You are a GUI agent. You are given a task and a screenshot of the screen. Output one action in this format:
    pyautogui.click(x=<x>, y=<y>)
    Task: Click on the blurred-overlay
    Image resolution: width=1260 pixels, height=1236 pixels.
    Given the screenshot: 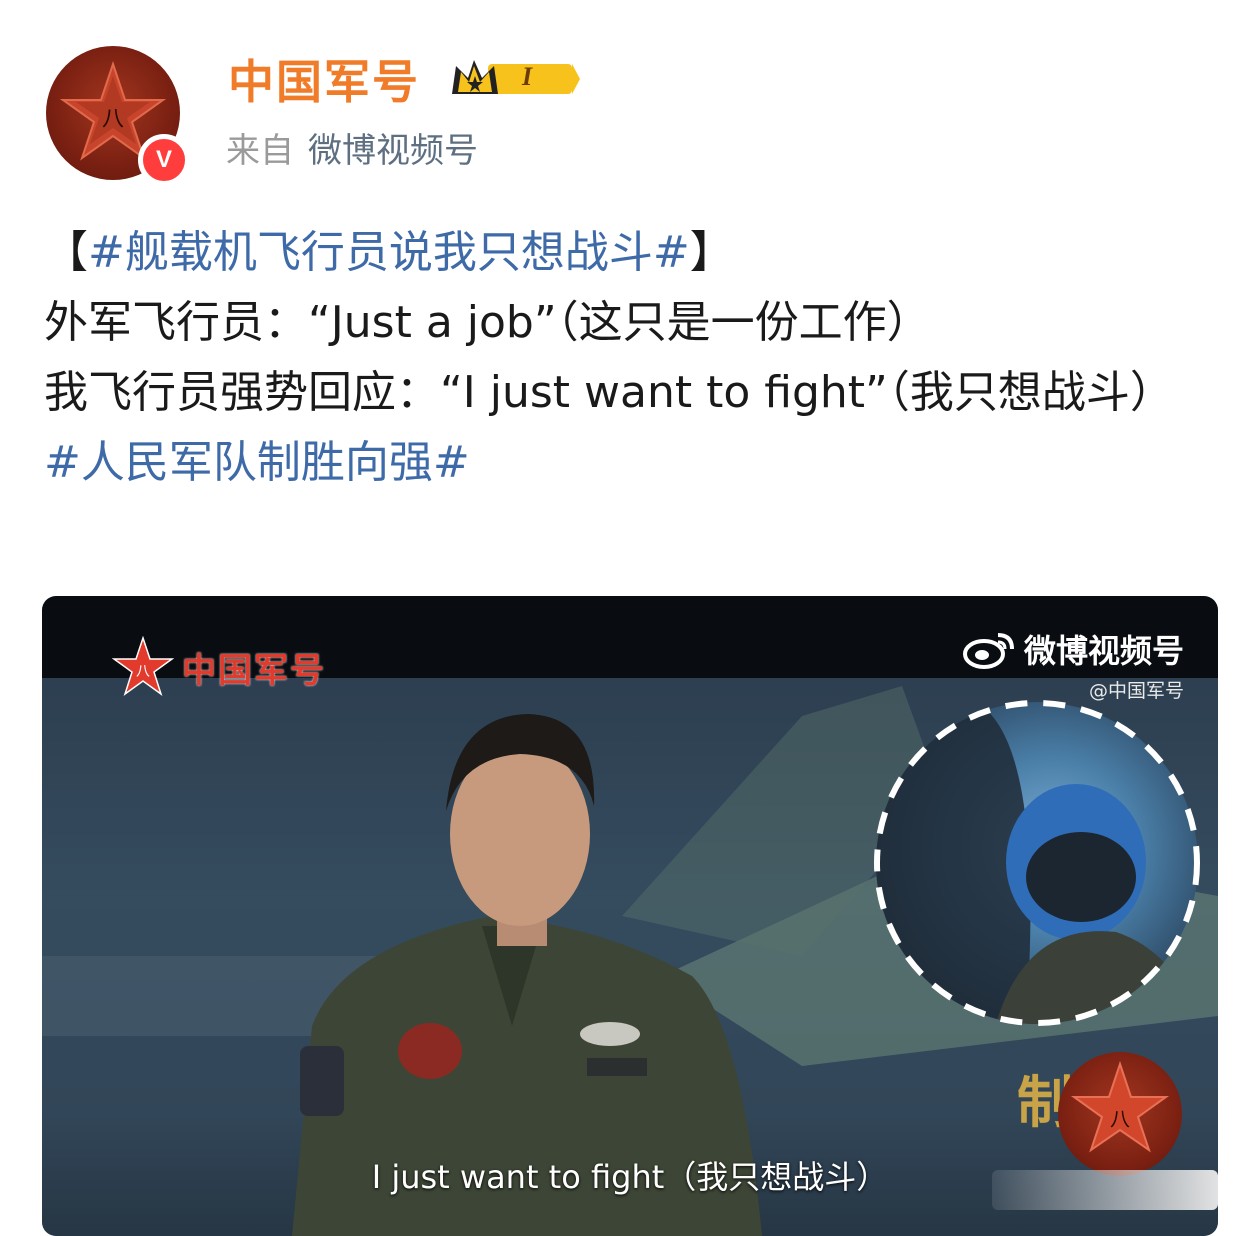 What is the action you would take?
    pyautogui.click(x=1105, y=1190)
    